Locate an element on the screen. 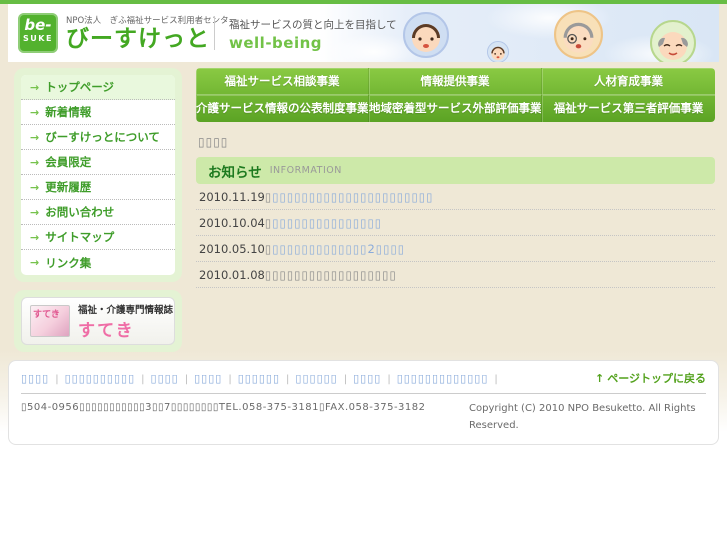  banner-title: すてき is located at coordinates (106, 330).